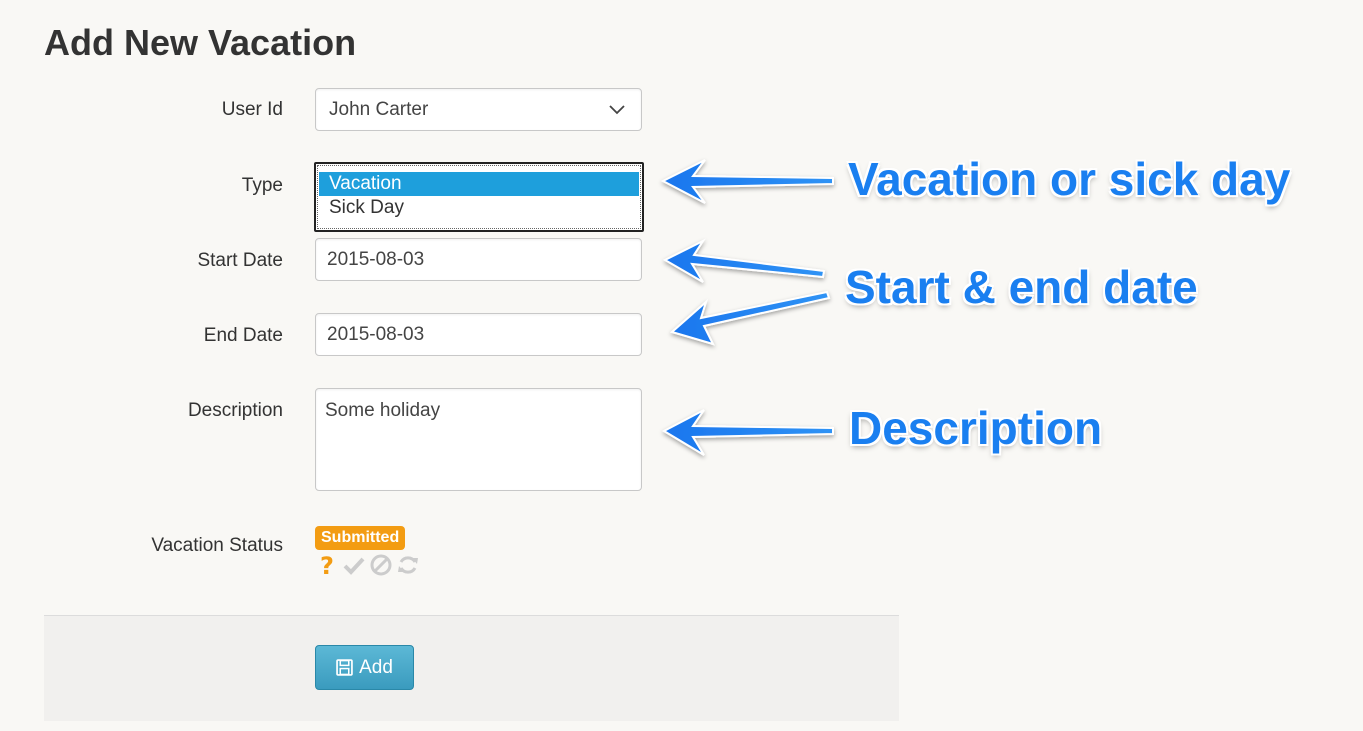  I want to click on arrow-type, so click(747, 181).